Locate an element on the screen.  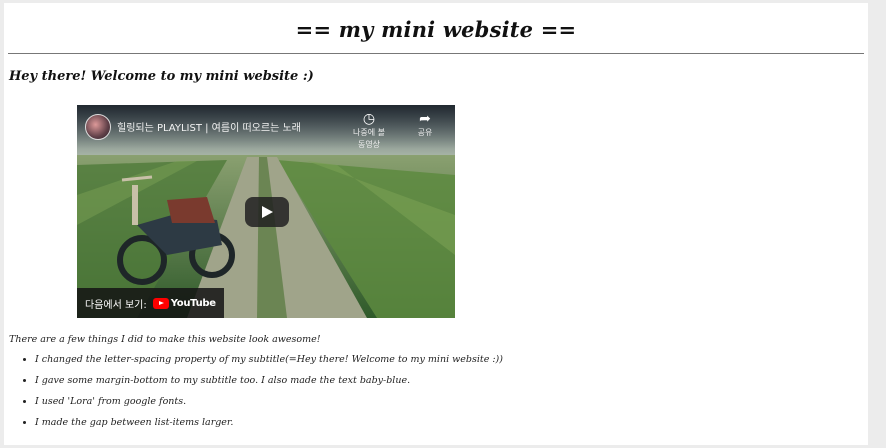
play-button is located at coordinates (267, 212).